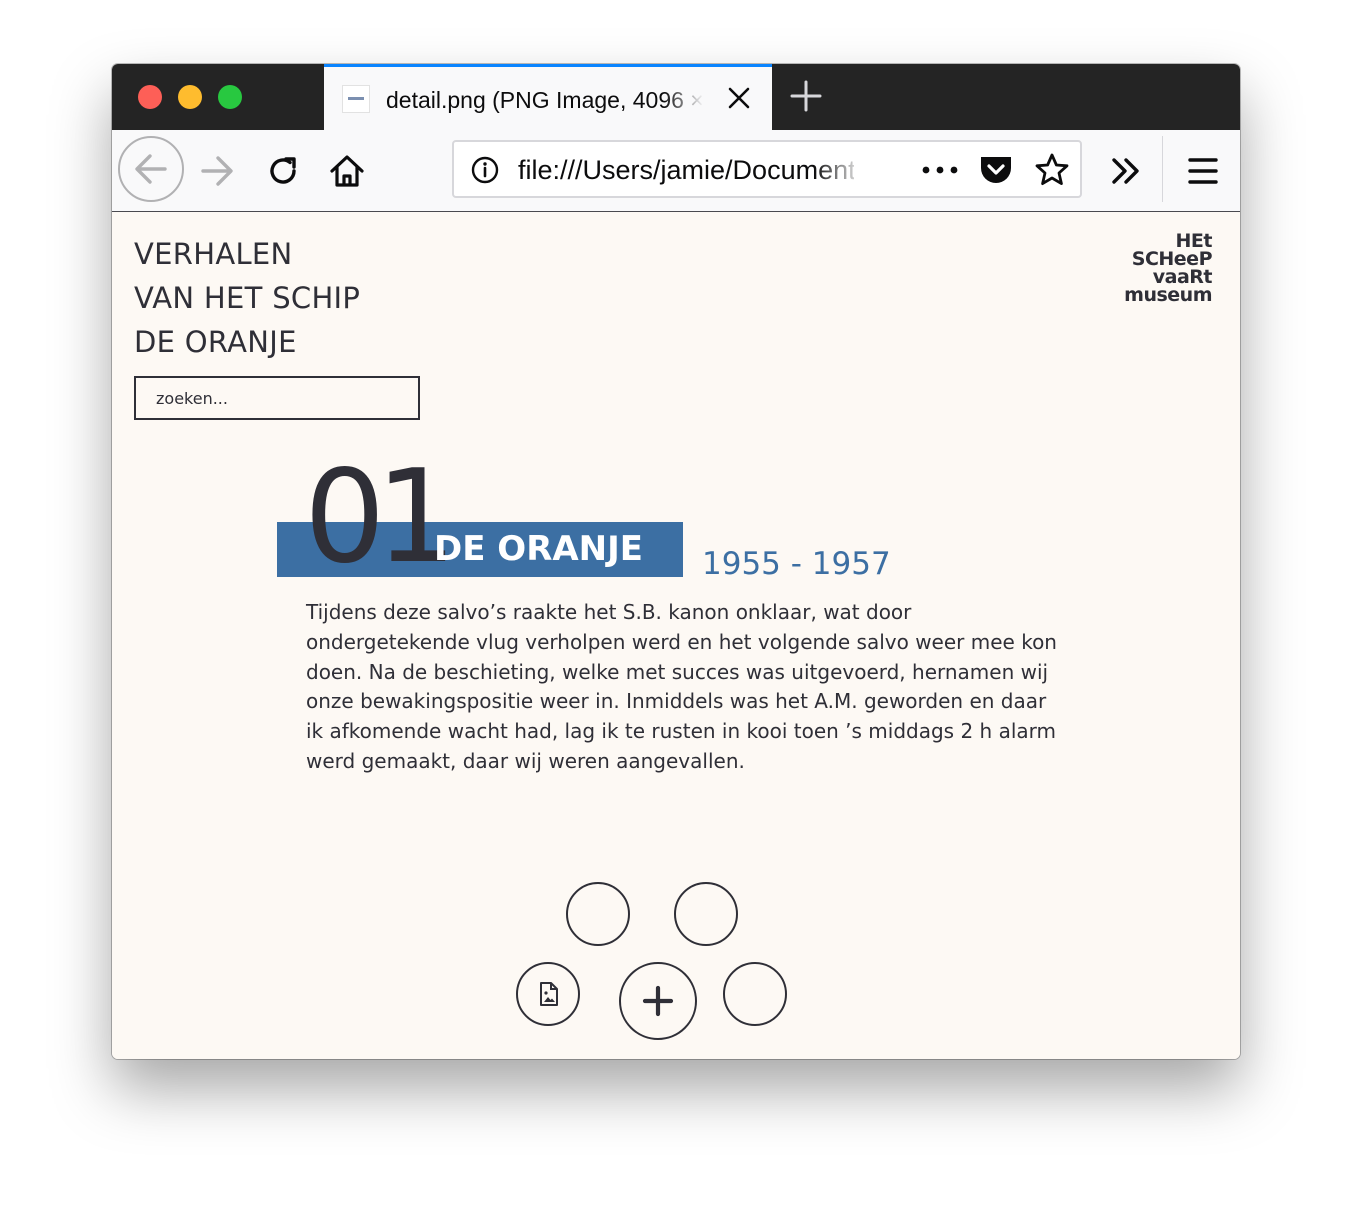  I want to click on reload-icon, so click(283, 171).